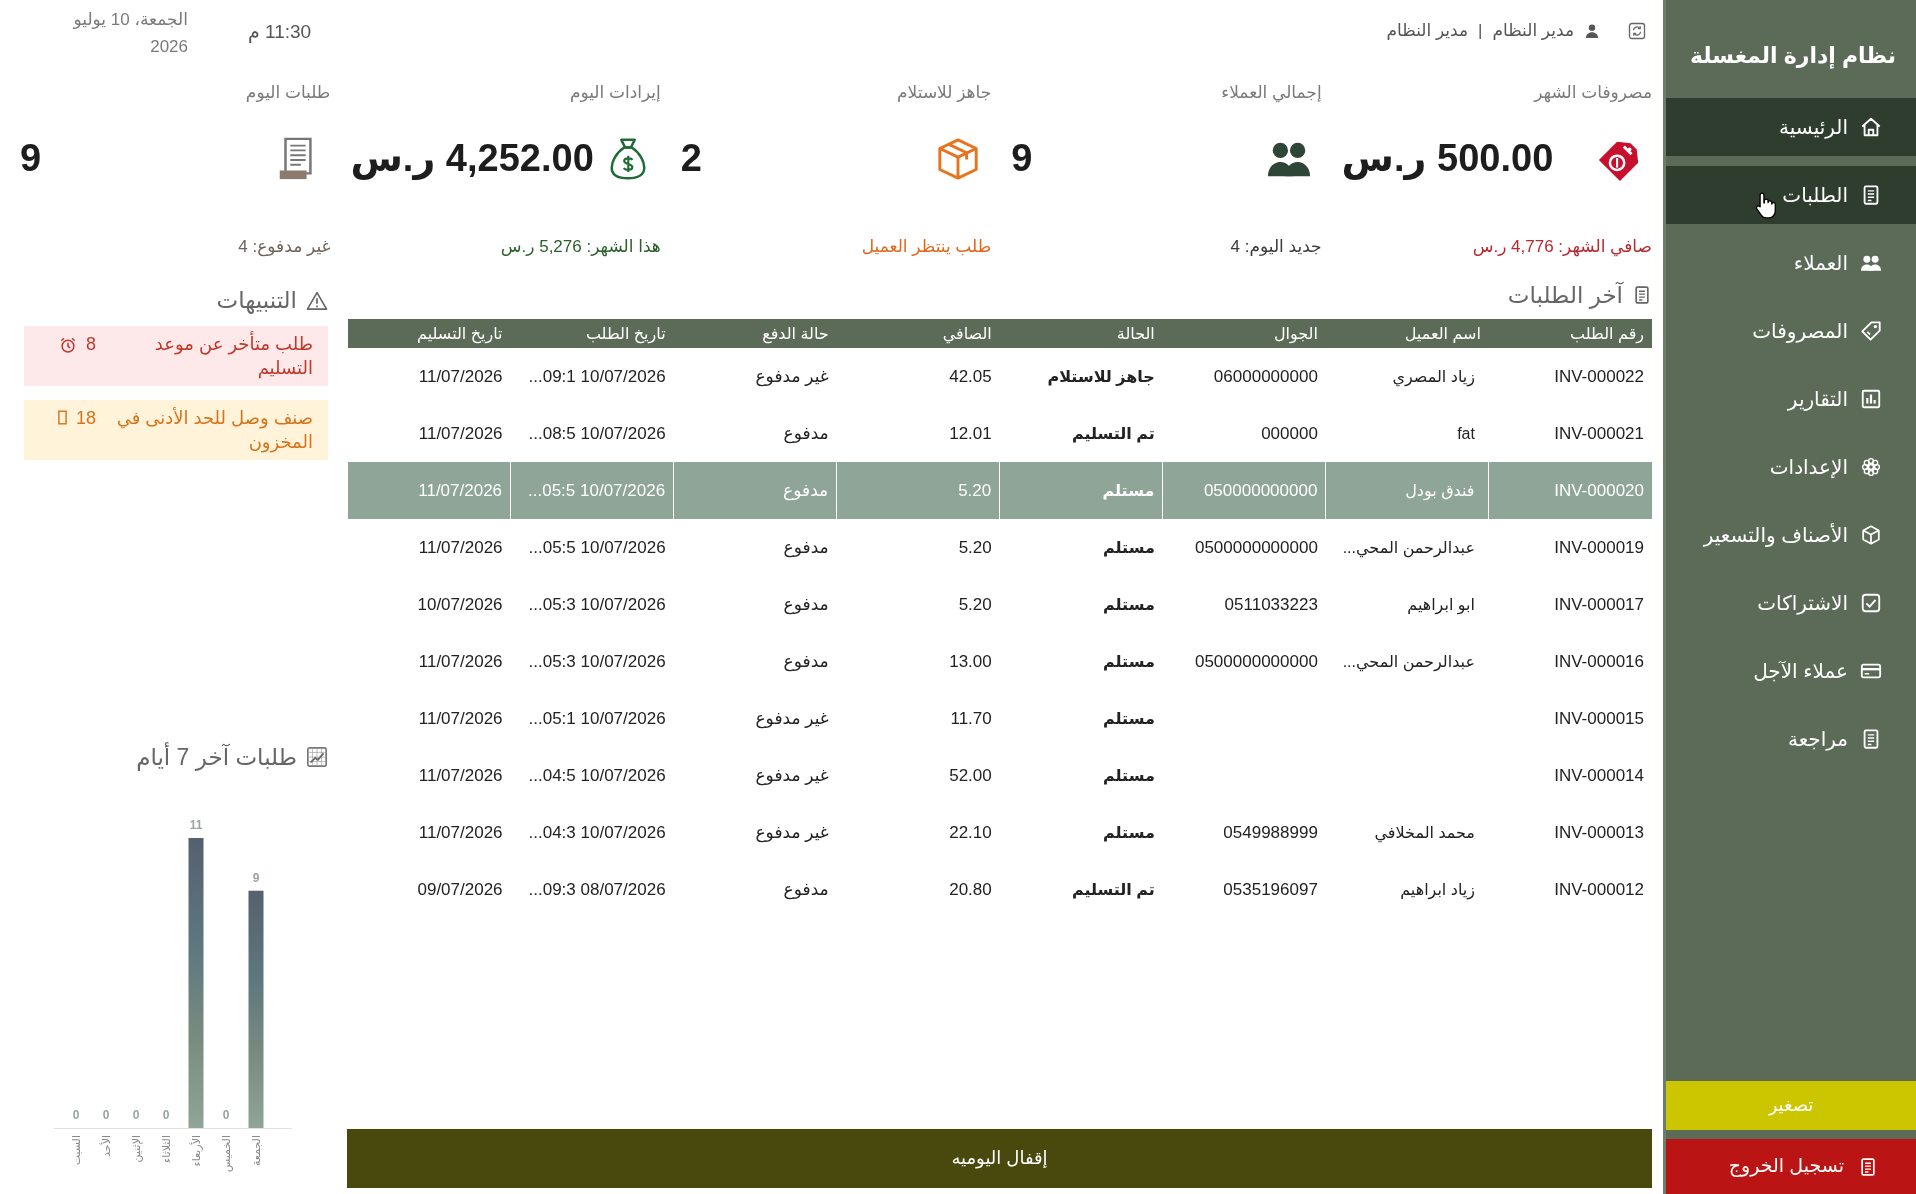 The width and height of the screenshot is (1916, 1194). I want to click on table-cell: INV-000021, so click(1570, 433).